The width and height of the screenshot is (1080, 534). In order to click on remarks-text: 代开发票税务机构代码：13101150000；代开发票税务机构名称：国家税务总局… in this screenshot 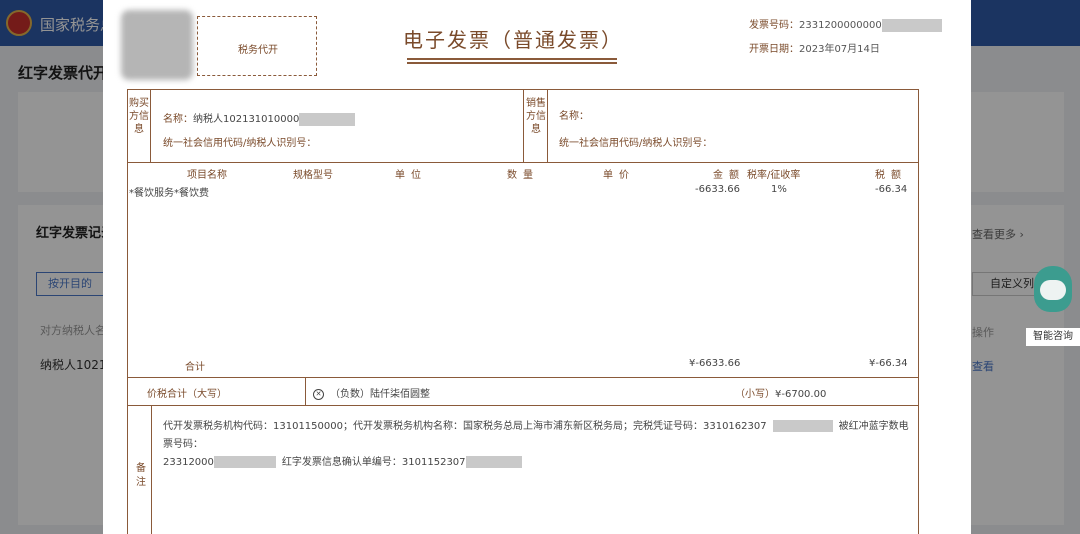, I will do `click(537, 445)`.